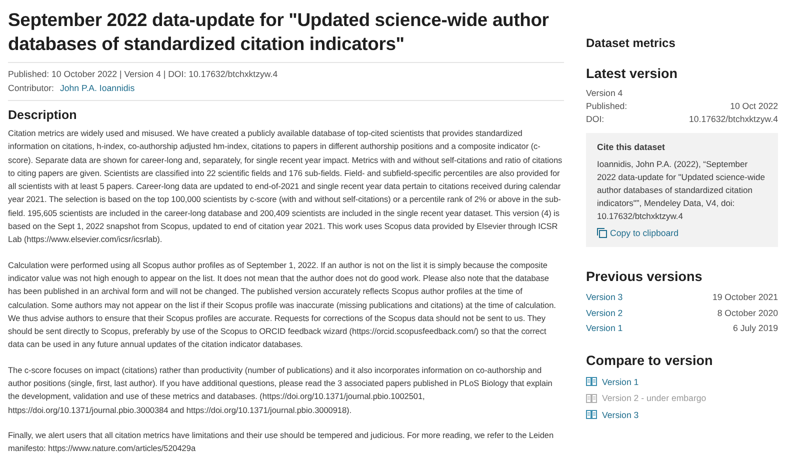 The width and height of the screenshot is (799, 456). I want to click on sidebar-heading: Latest version, so click(632, 73).